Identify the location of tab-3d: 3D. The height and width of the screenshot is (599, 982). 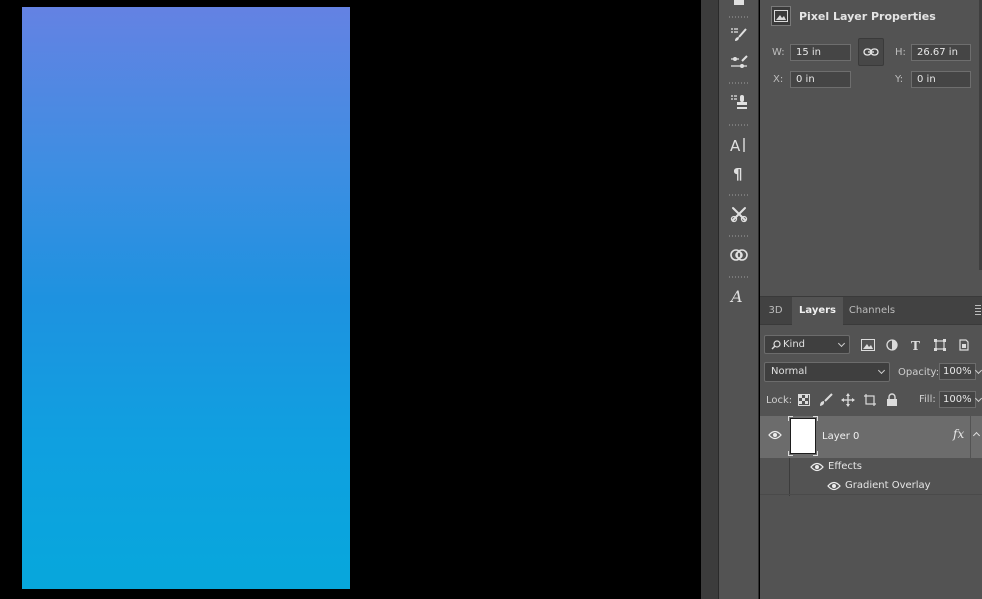
(775, 311).